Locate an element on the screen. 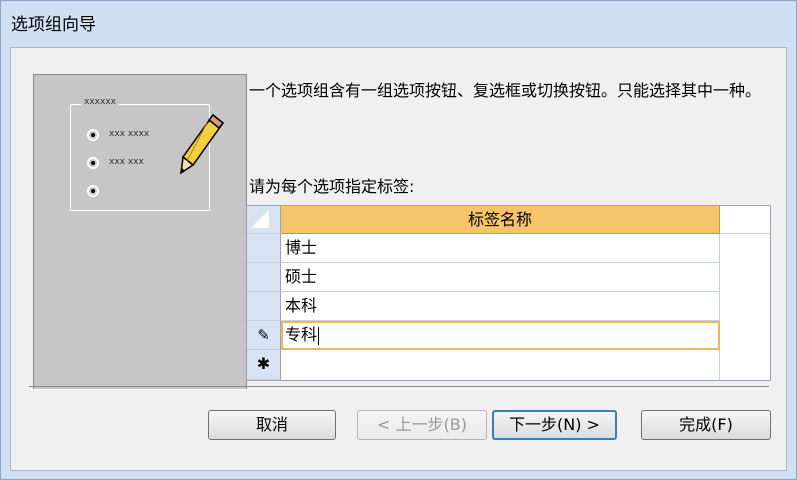 The image size is (797, 480). pencil-edit-icon: ✎ is located at coordinates (263, 335).